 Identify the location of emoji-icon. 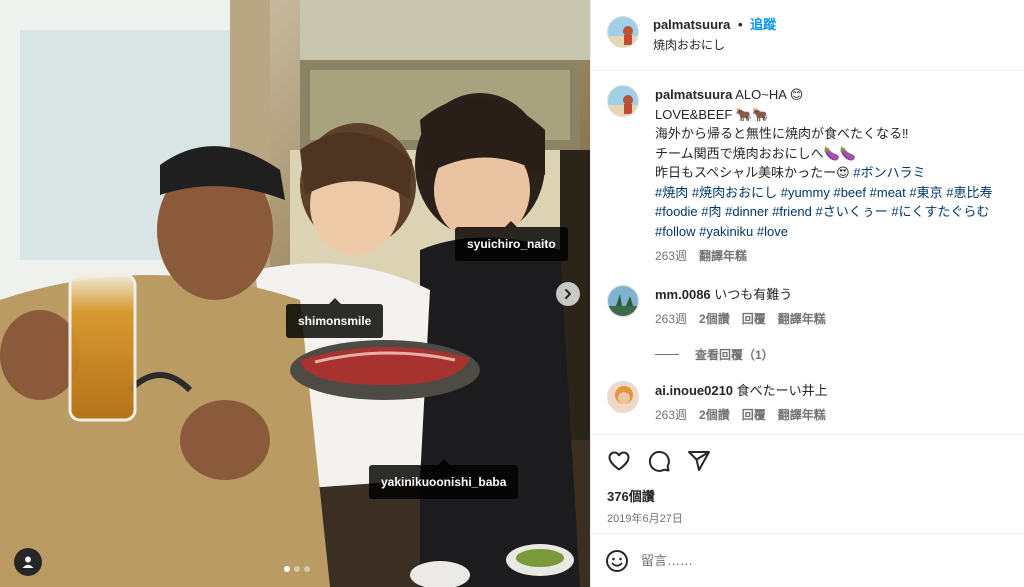
(617, 561).